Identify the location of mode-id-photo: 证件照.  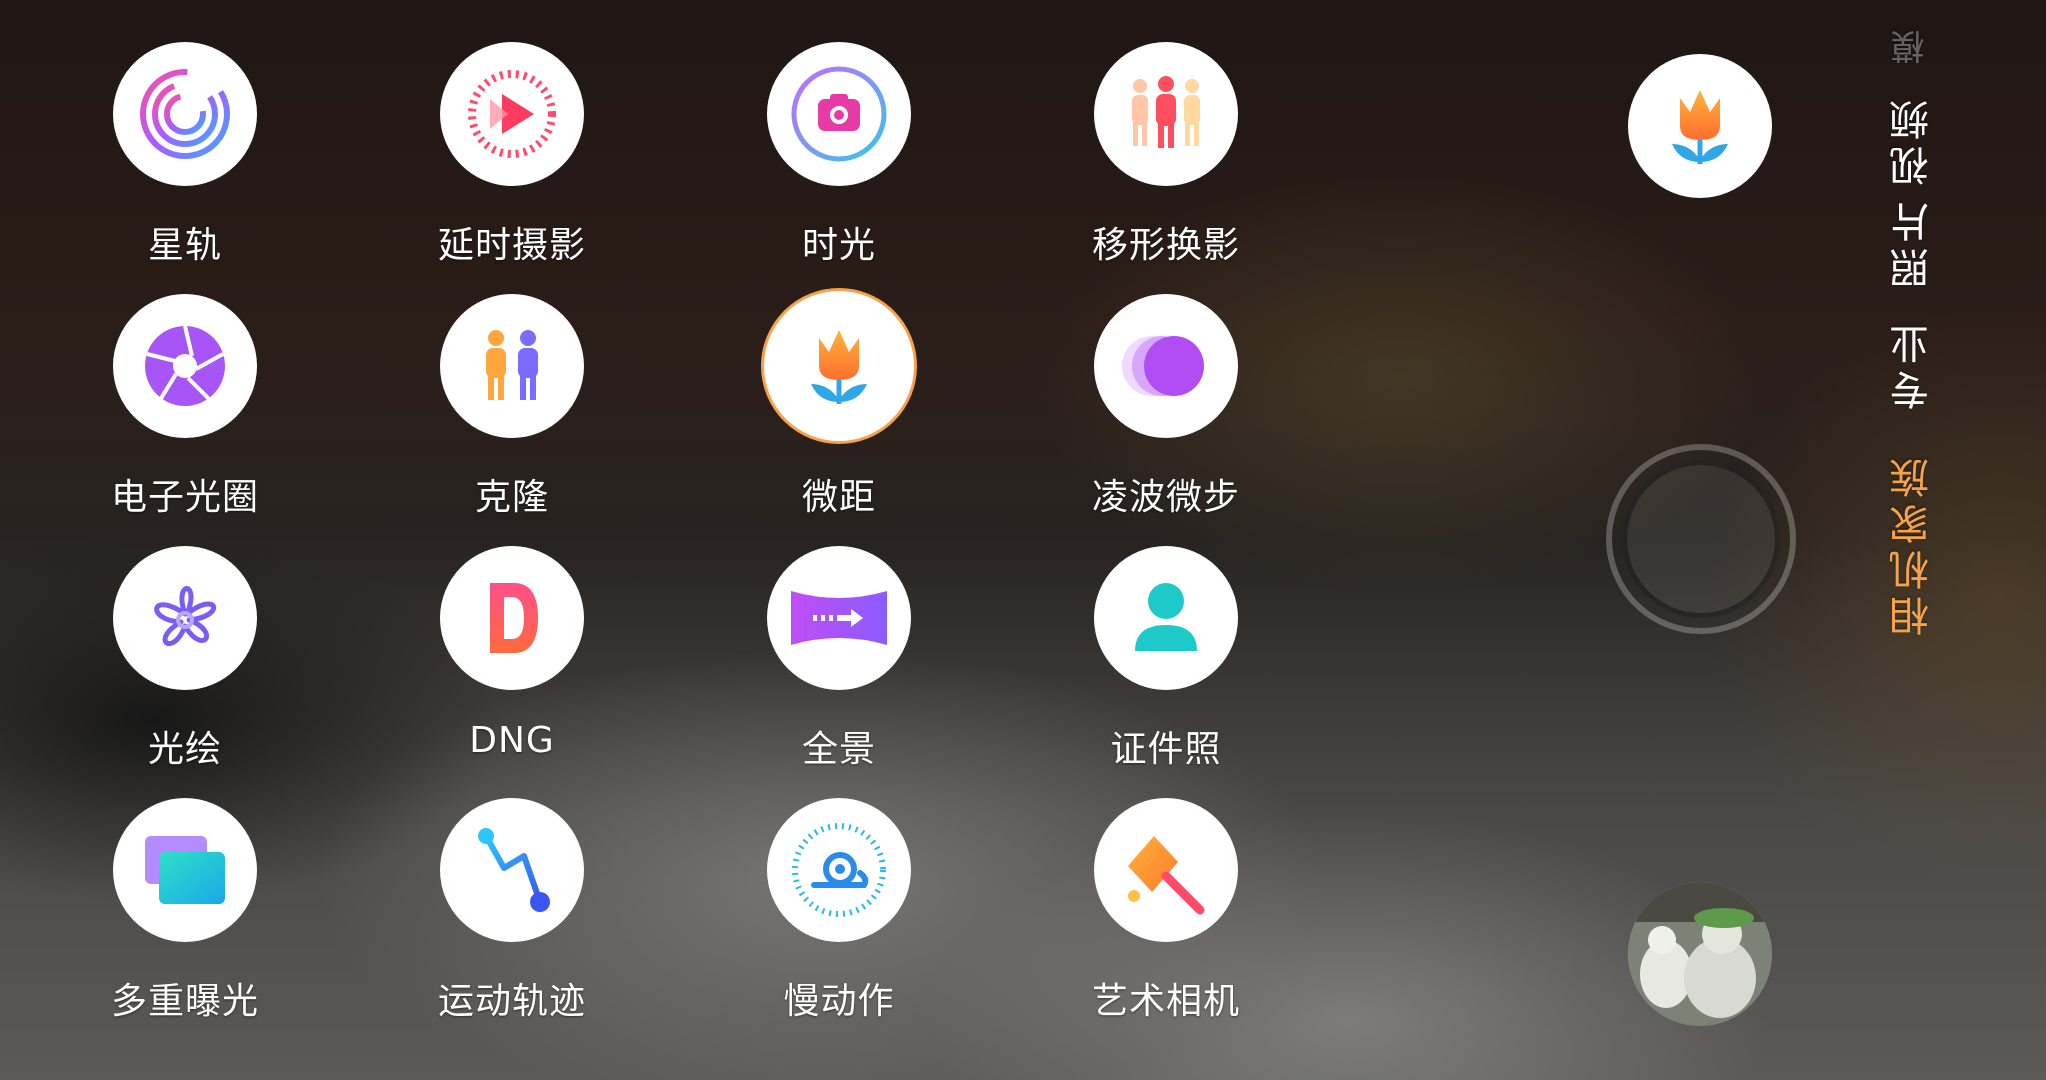
(1166, 659).